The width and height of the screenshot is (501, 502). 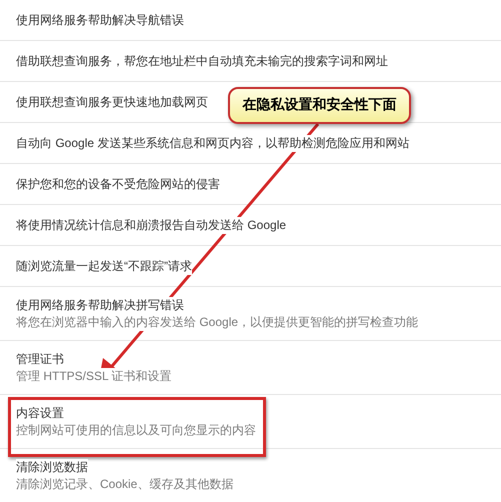 I want to click on setting-title: 自动向 Google 发送某些系统信息和网页内容，以帮助检测危险应用和网站, so click(x=213, y=143).